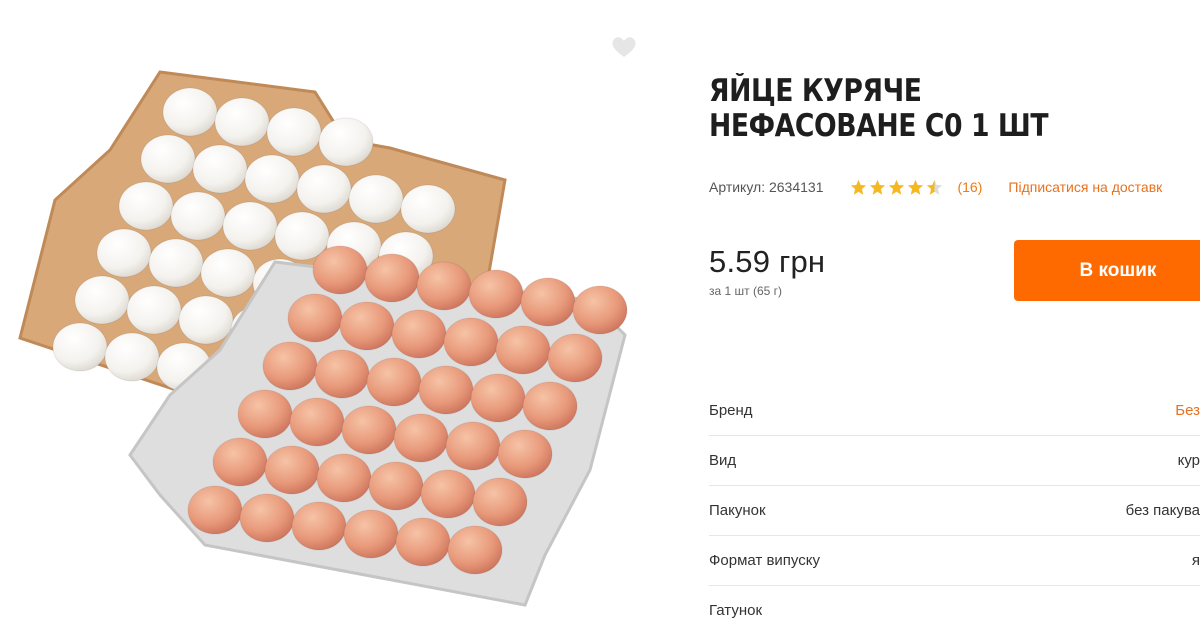 The width and height of the screenshot is (1200, 635). I want to click on article-number: Артикул: 2634131, so click(766, 187).